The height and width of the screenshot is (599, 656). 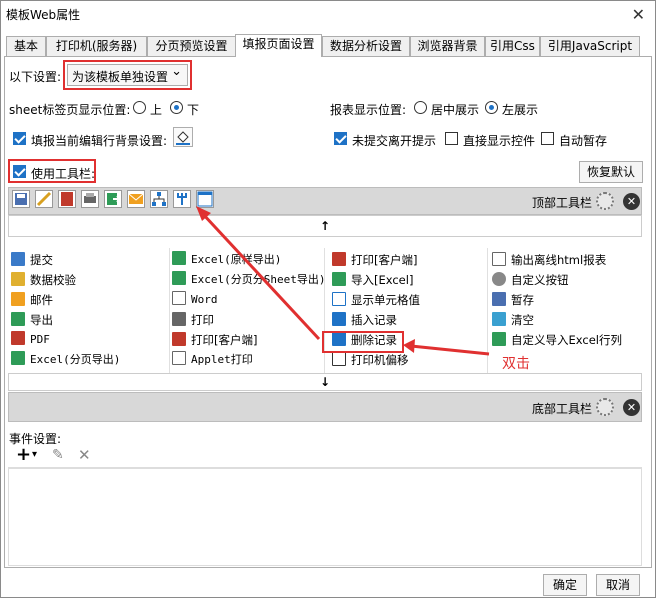 I want to click on tab-fill-page: 填报页面设置, so click(x=278, y=45).